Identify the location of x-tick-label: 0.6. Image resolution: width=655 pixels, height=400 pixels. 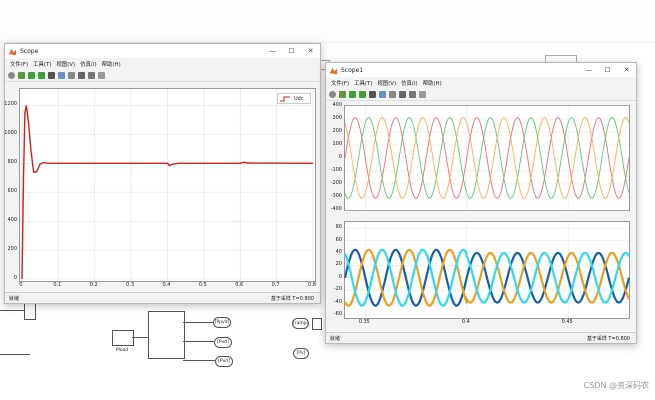
(239, 285).